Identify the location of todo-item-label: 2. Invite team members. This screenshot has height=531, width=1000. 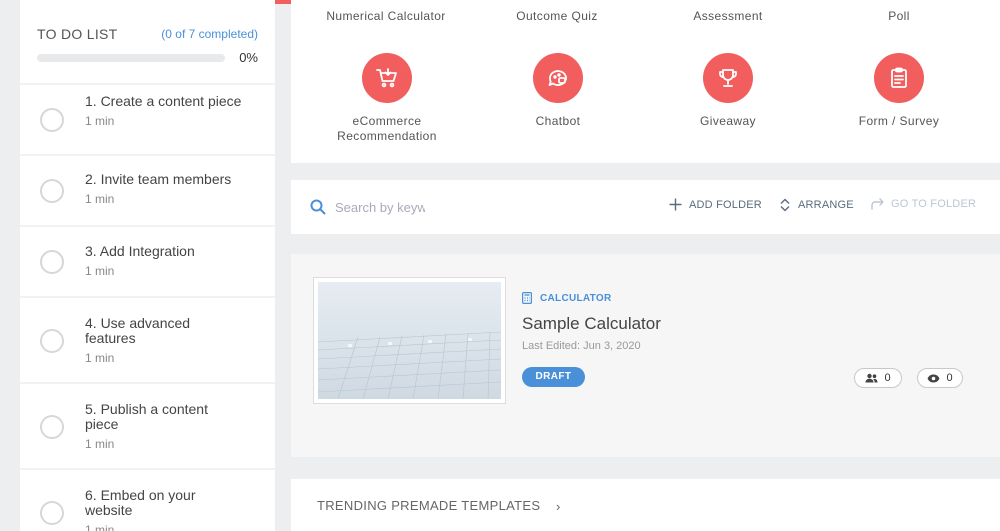
(158, 179).